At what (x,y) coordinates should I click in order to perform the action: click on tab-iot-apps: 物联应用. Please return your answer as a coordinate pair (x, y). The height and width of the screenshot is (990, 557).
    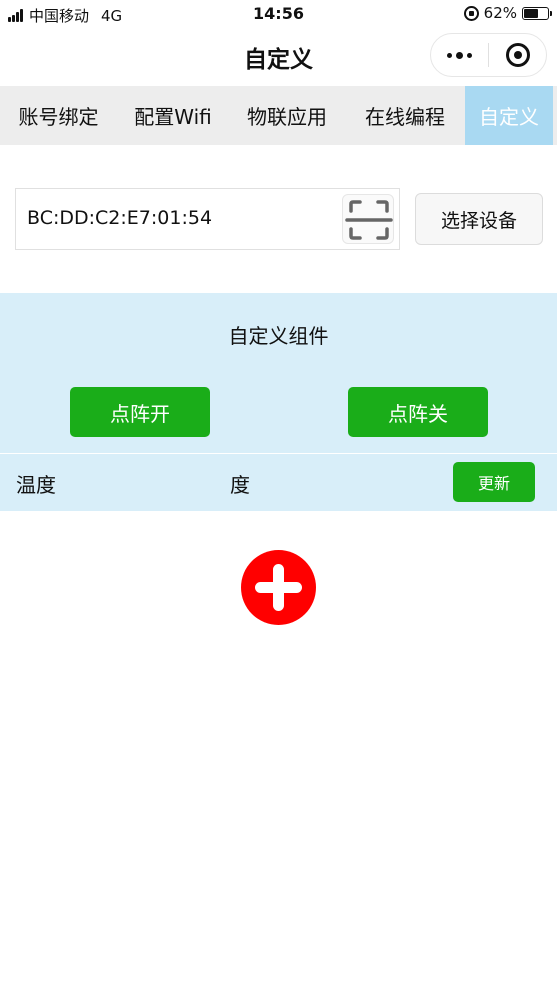
    Looking at the image, I should click on (287, 115).